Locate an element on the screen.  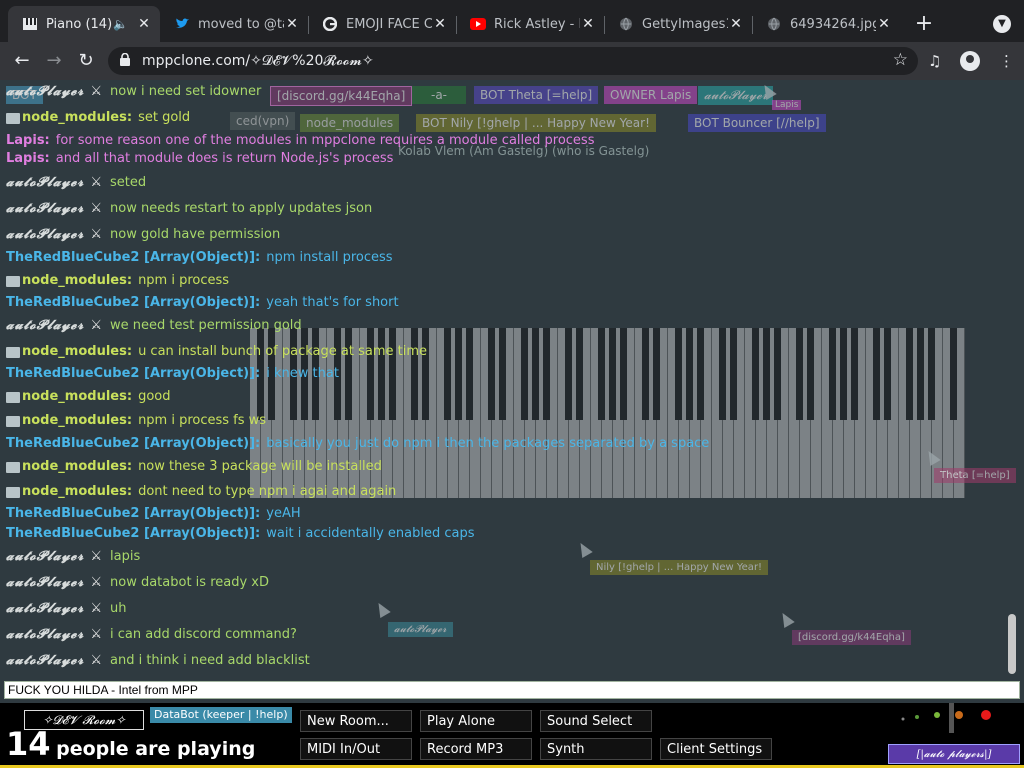
tab-youtube: Rick Astley - N ✕ is located at coordinates (530, 24).